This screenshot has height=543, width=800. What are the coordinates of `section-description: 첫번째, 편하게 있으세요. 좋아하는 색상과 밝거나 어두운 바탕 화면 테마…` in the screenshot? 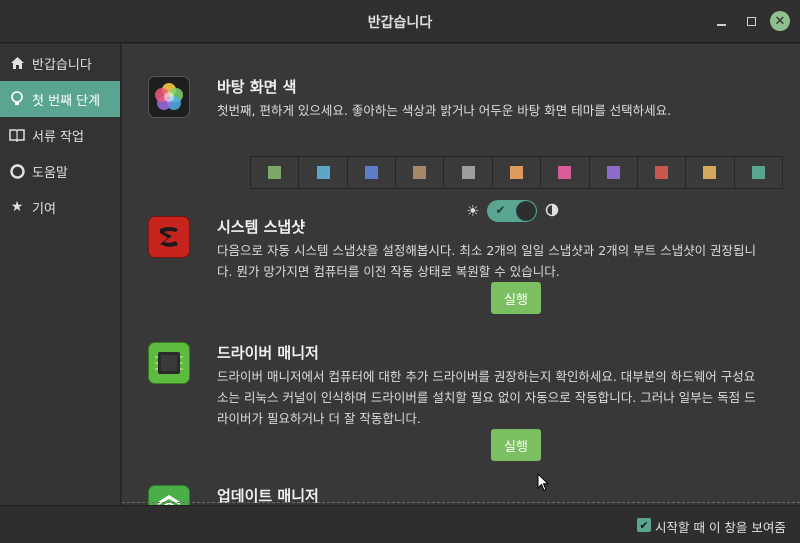 It's located at (444, 110).